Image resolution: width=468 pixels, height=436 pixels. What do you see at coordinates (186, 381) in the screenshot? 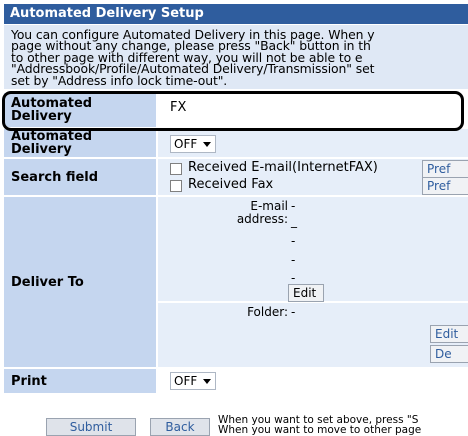
I see `print-select-value: OFF` at bounding box center [186, 381].